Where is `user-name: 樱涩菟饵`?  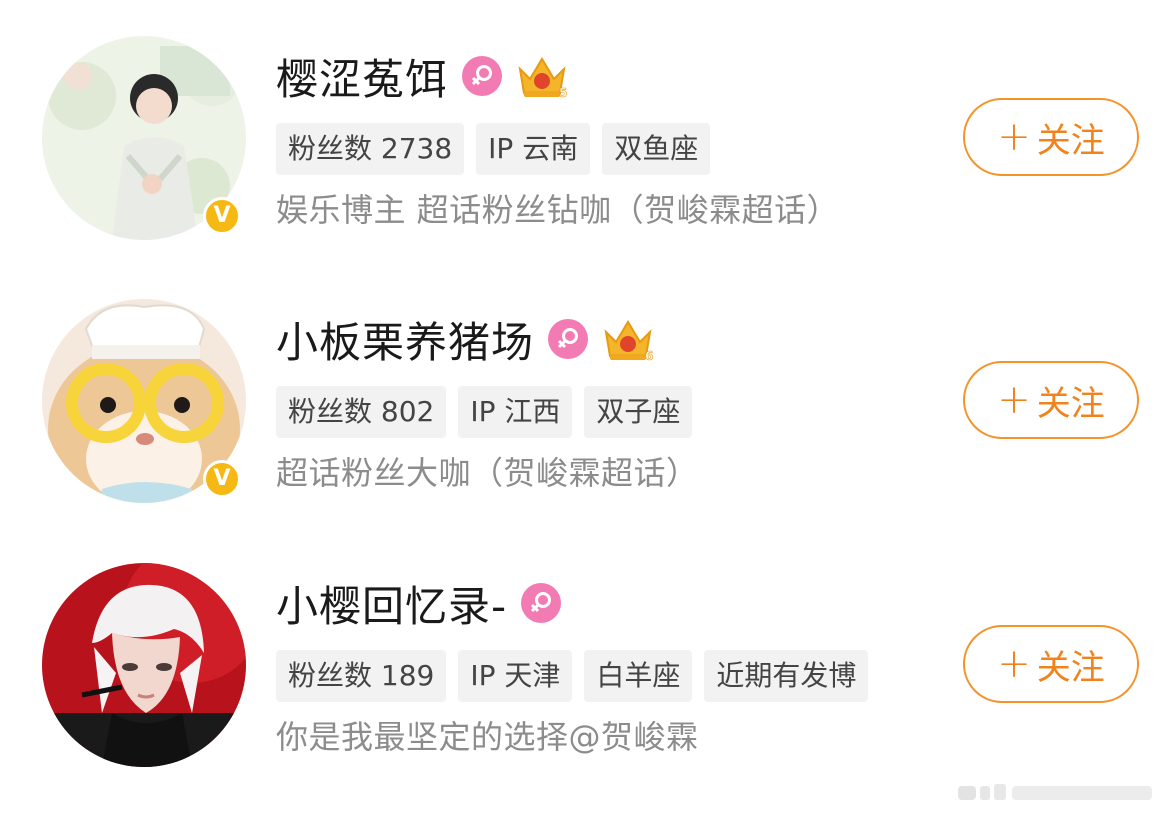 user-name: 樱涩菟饵 is located at coordinates (362, 76).